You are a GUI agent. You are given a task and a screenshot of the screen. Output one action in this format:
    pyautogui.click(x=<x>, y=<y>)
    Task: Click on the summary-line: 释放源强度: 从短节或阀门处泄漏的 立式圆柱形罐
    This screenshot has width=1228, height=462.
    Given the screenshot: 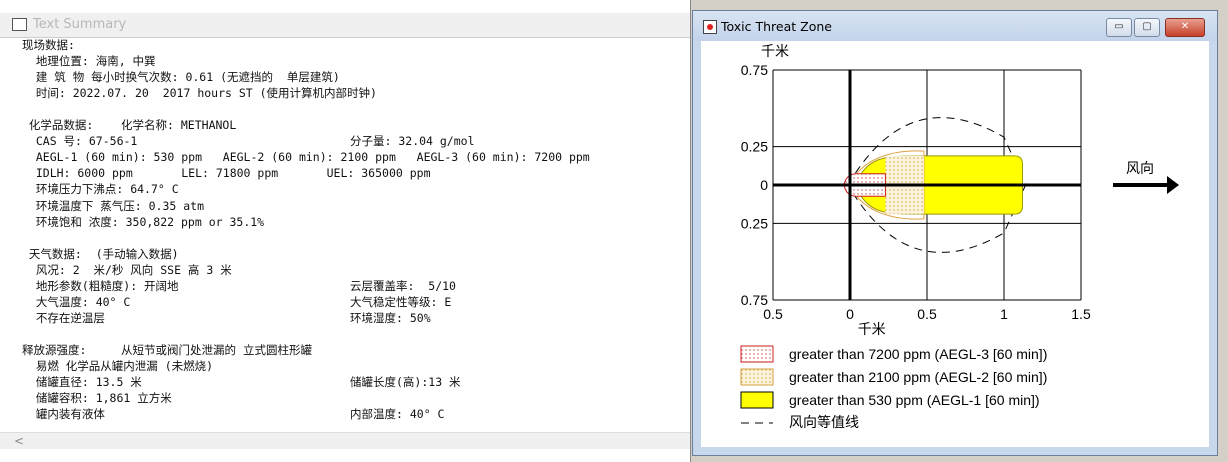 What is the action you would take?
    pyautogui.click(x=167, y=349)
    